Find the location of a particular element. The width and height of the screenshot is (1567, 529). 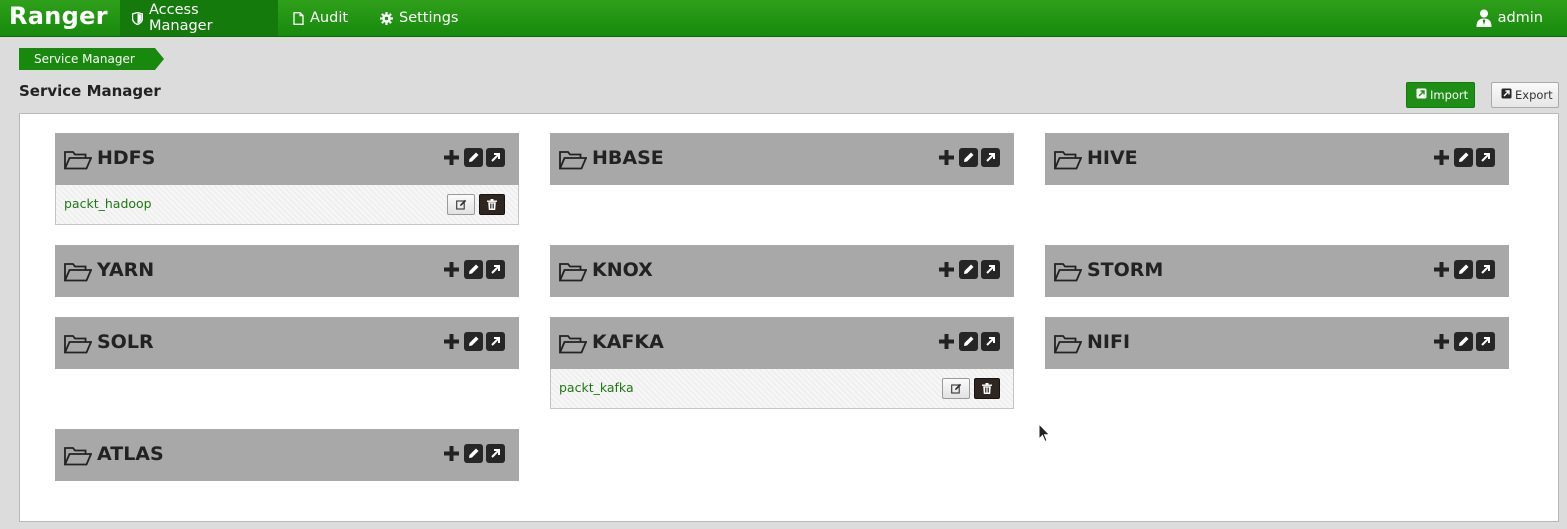

service-card-hive: HIVE is located at coordinates (1277, 159).